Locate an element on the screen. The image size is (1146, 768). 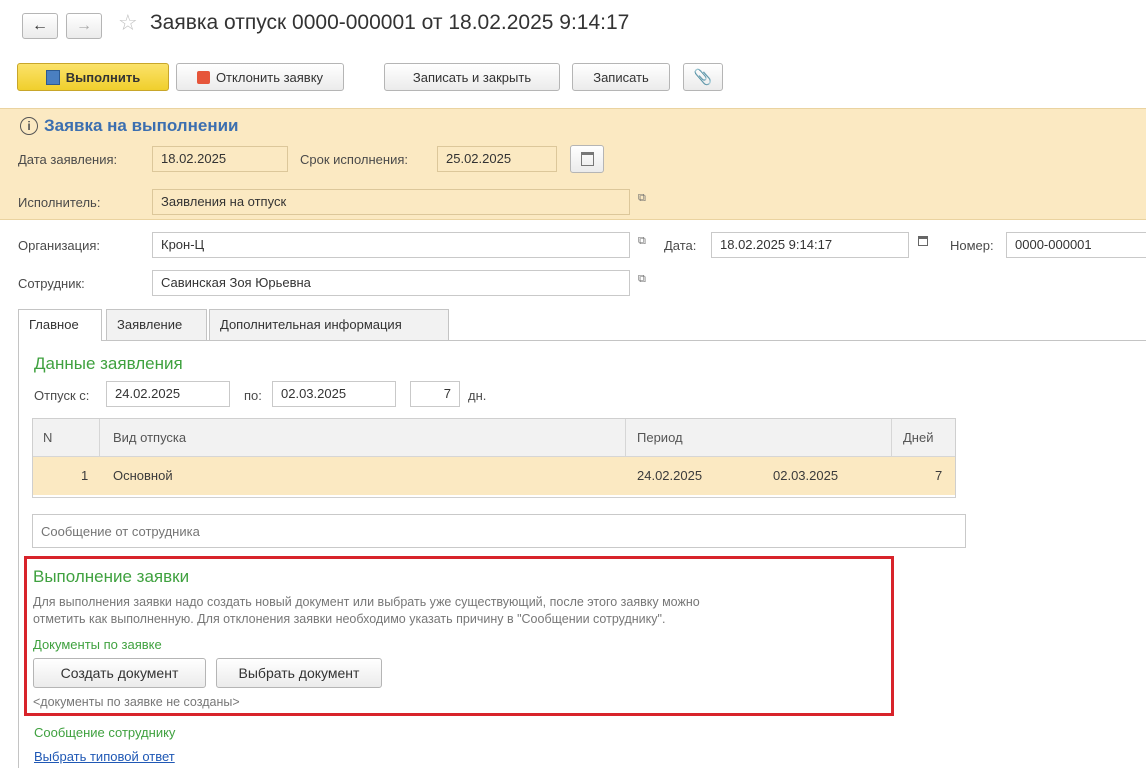
row-period-from: 24.02.2025 is located at coordinates (670, 475).